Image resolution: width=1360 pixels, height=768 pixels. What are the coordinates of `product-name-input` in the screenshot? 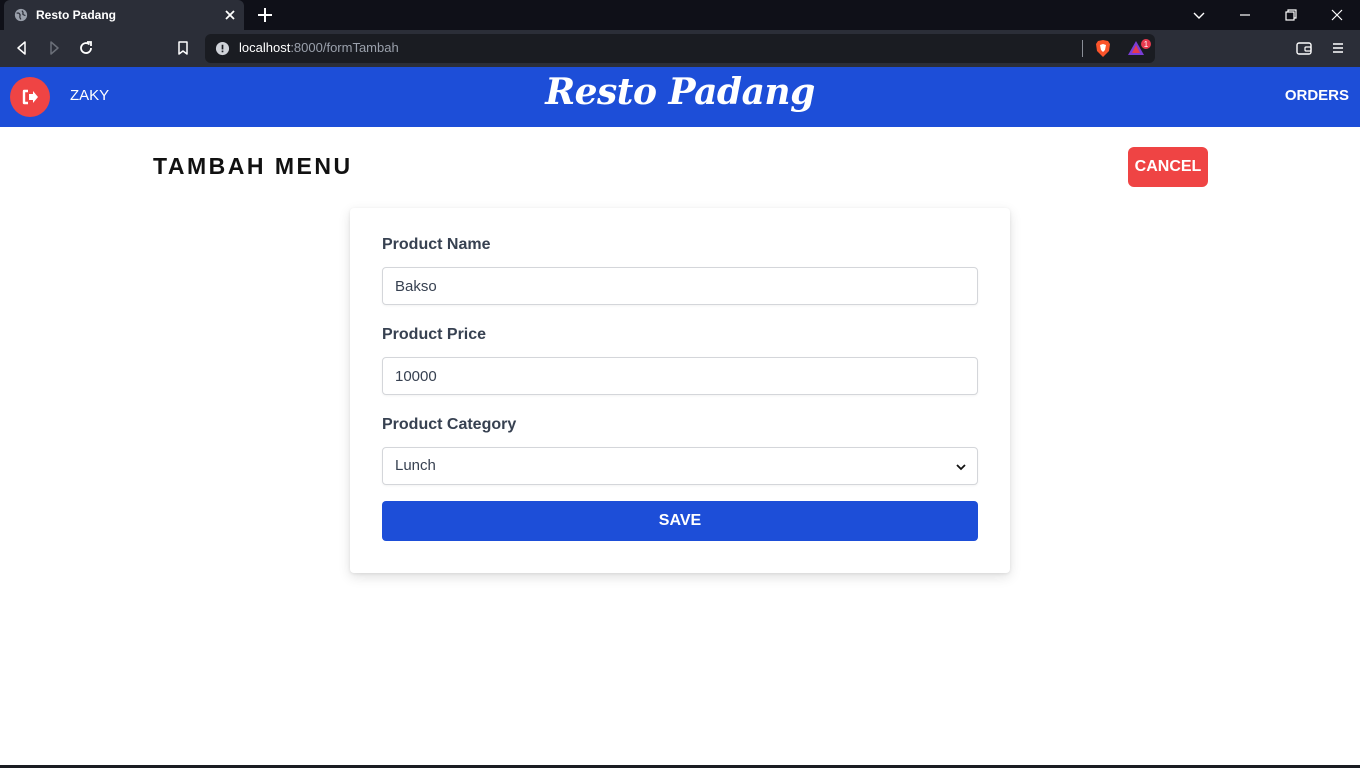 It's located at (680, 286).